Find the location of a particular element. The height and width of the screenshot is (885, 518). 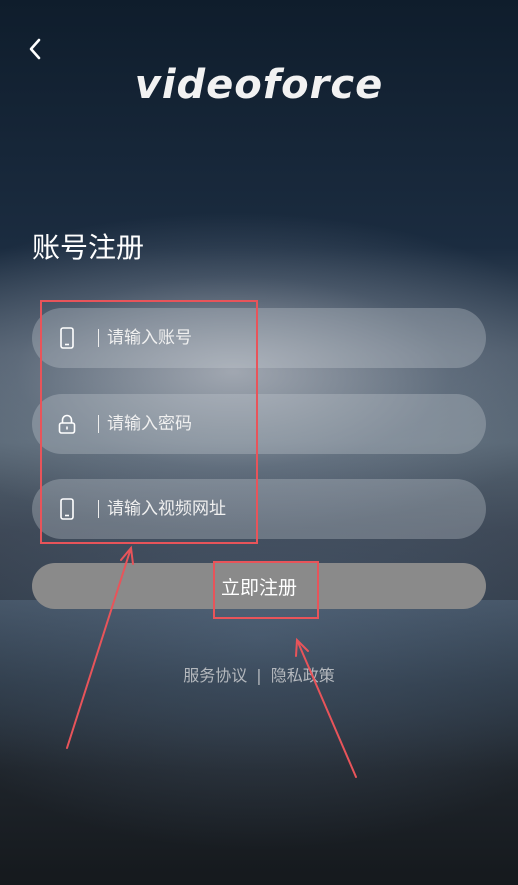

footer-links: 服务协议 | 隐私政策 is located at coordinates (259, 674).